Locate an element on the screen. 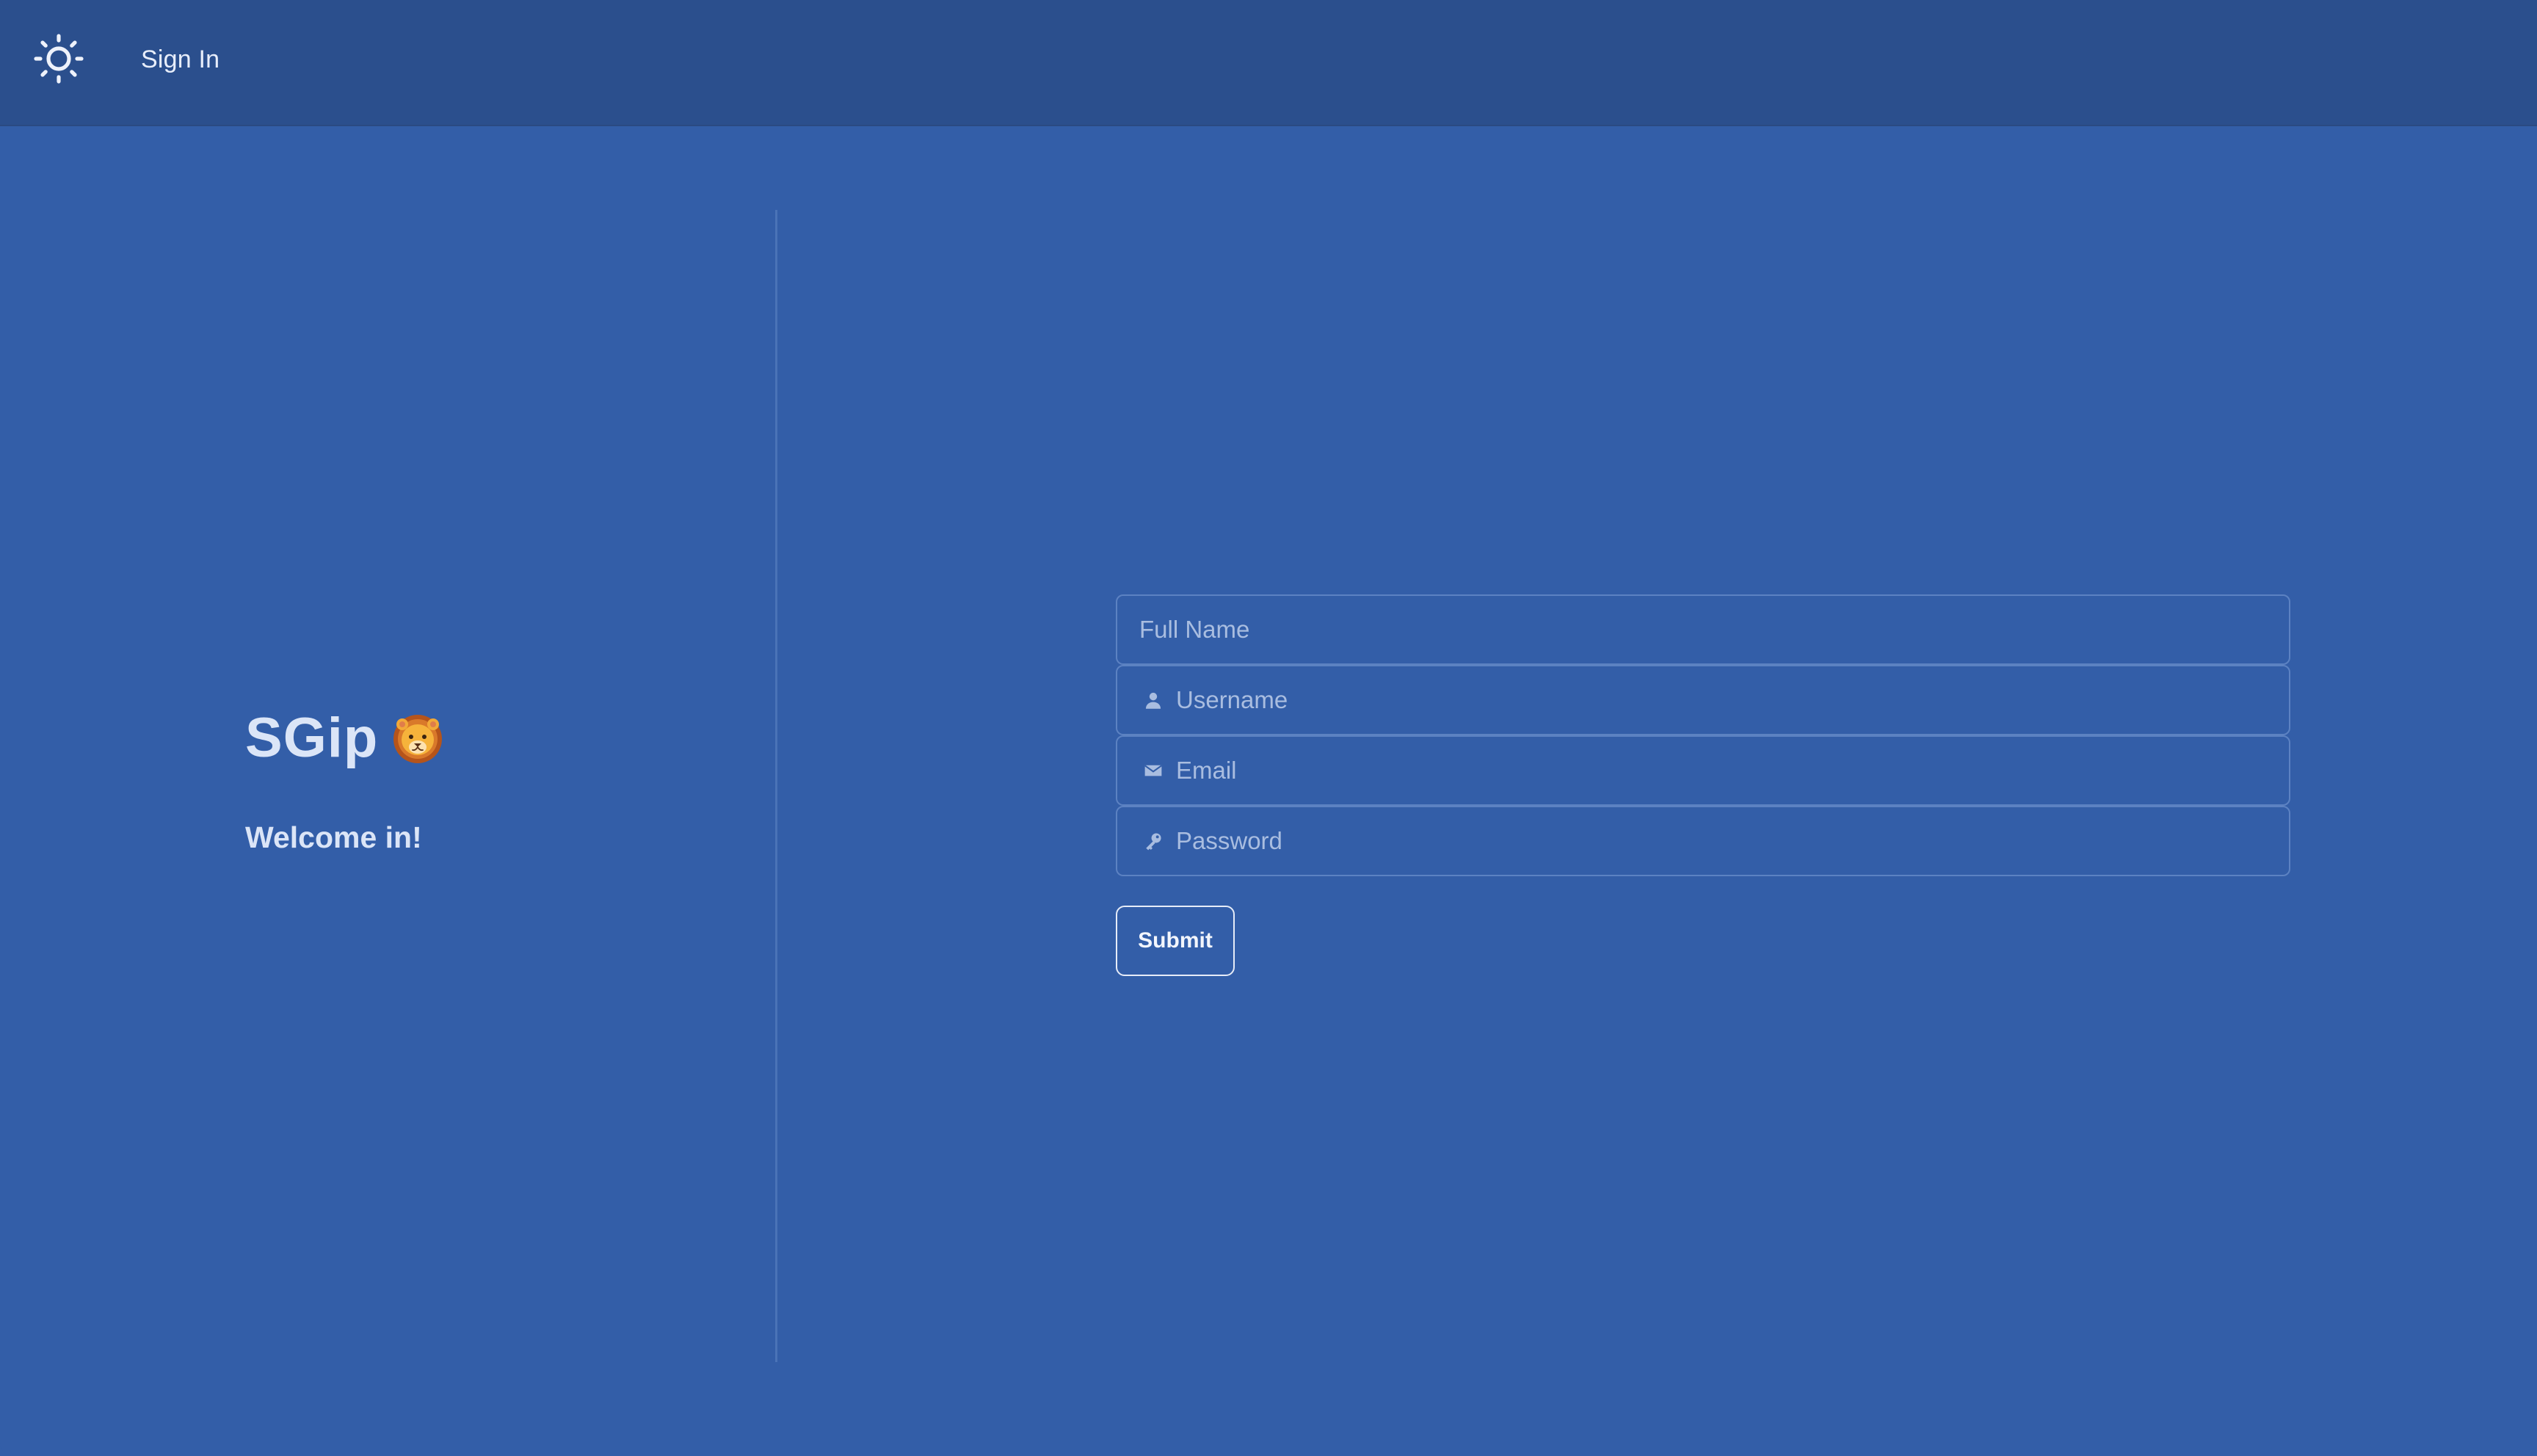 This screenshot has width=2537, height=1456. username-input is located at coordinates (1703, 700).